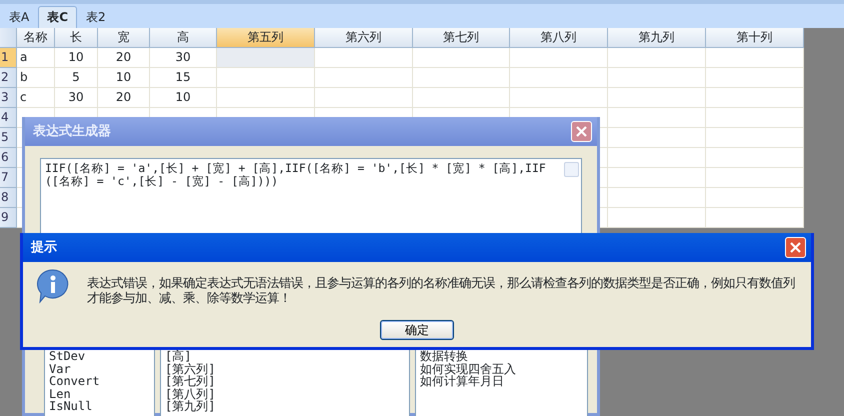 This screenshot has width=844, height=416. Describe the element at coordinates (8, 38) in the screenshot. I see `select-all-corner` at that location.